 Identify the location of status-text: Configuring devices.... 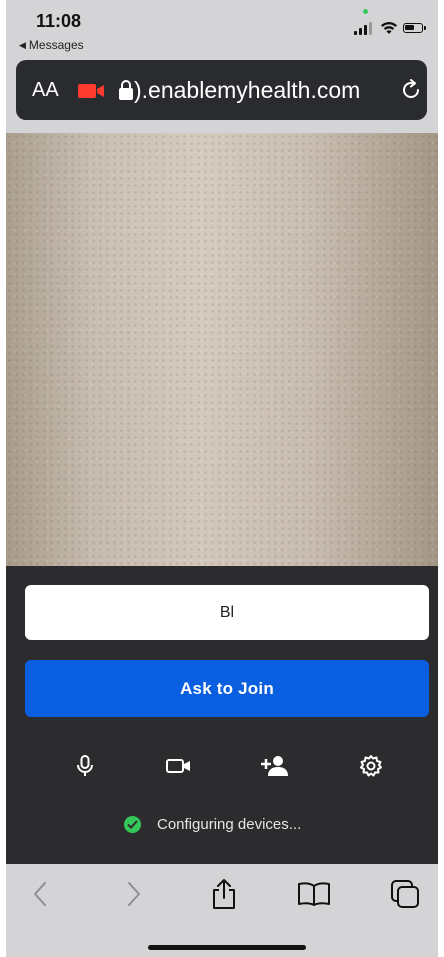
(229, 824).